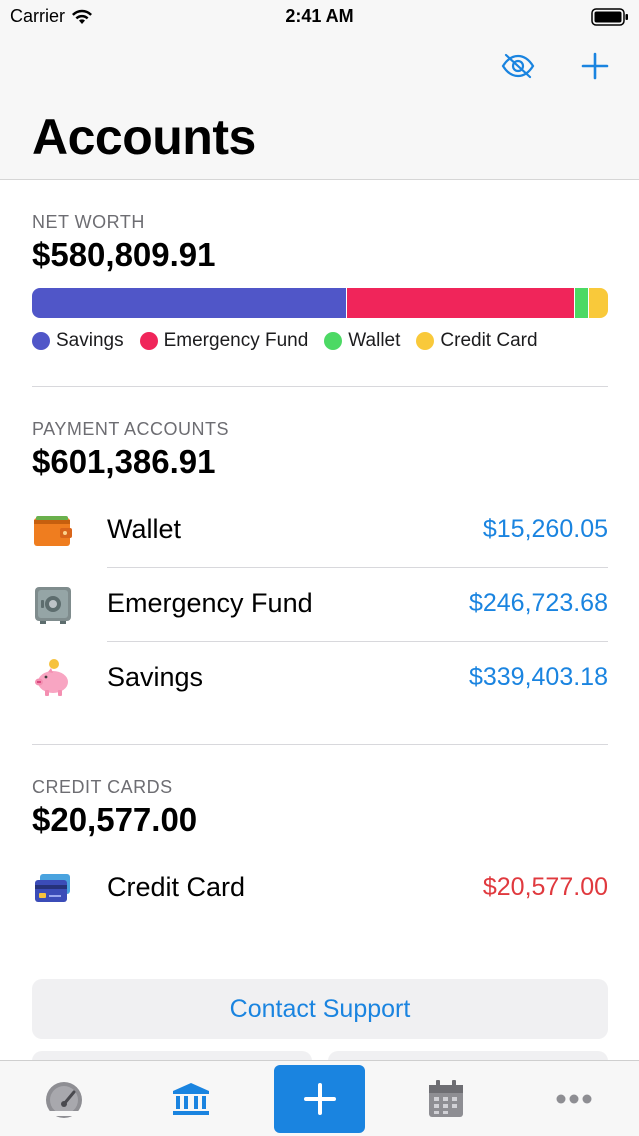 This screenshot has width=639, height=1136. Describe the element at coordinates (320, 1009) in the screenshot. I see `contact-support-button: Contact Support` at that location.